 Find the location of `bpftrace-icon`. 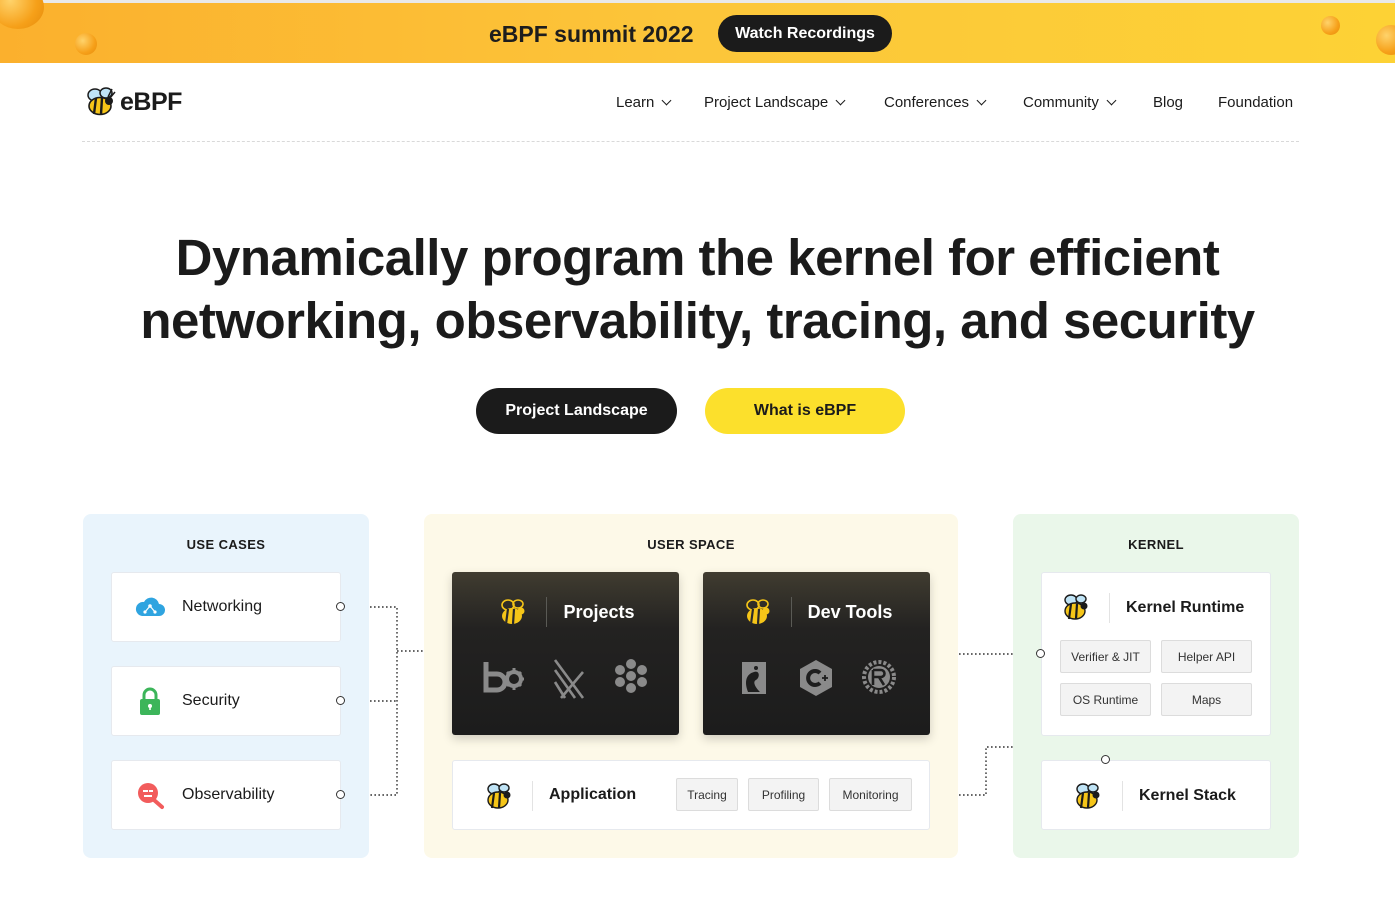

bpftrace-icon is located at coordinates (569, 679).